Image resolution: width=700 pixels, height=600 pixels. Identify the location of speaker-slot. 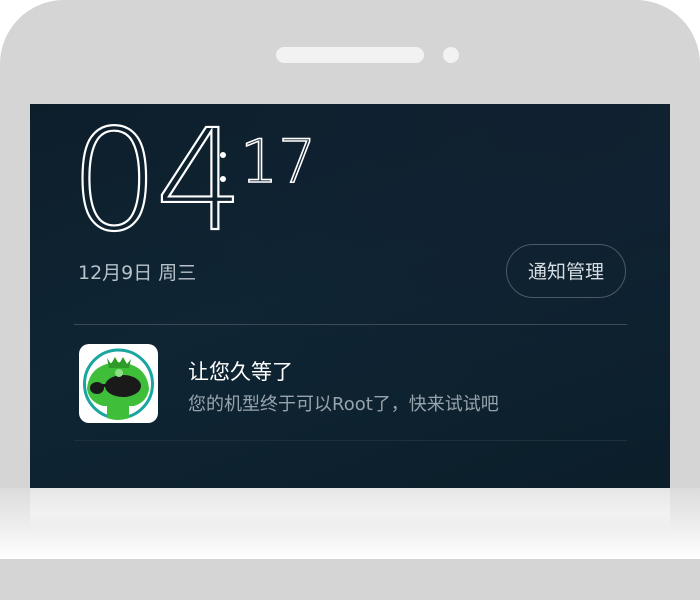
(350, 55).